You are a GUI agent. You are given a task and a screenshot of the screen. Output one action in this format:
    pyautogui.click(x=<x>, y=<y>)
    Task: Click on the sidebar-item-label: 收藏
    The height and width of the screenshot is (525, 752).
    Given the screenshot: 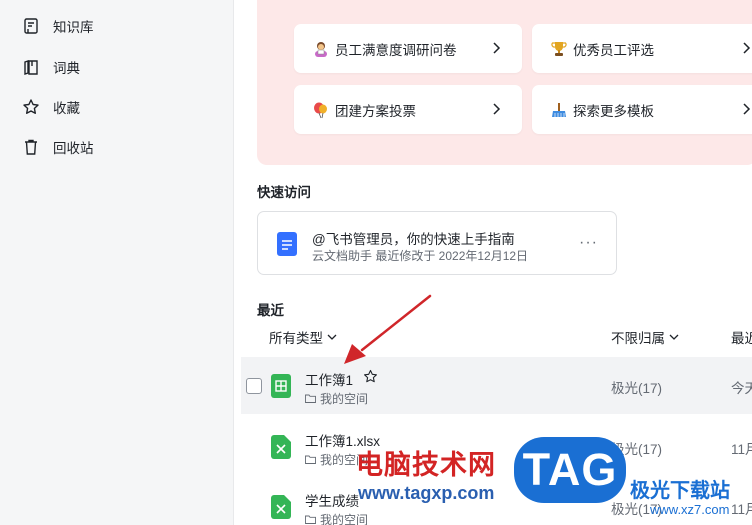 What is the action you would take?
    pyautogui.click(x=66, y=108)
    